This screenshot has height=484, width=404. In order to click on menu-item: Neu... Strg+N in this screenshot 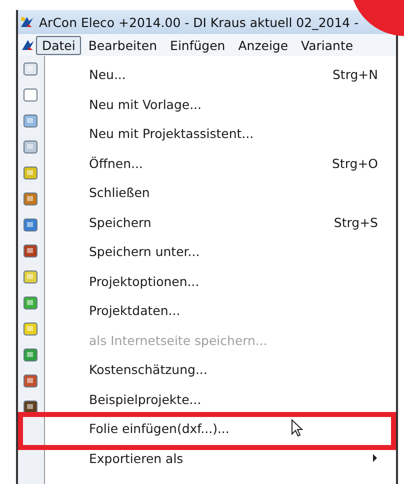, I will do `click(242, 75)`.